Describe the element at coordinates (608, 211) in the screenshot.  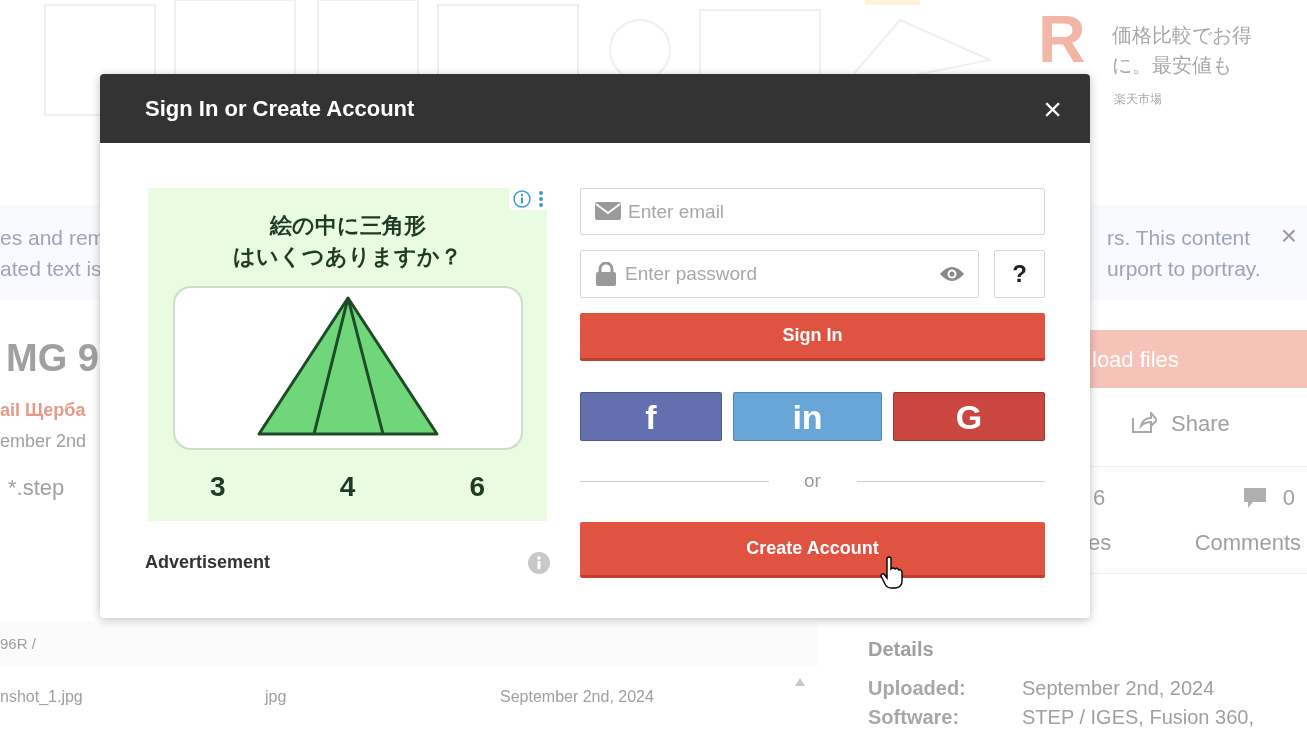
I see `envelope-icon` at that location.